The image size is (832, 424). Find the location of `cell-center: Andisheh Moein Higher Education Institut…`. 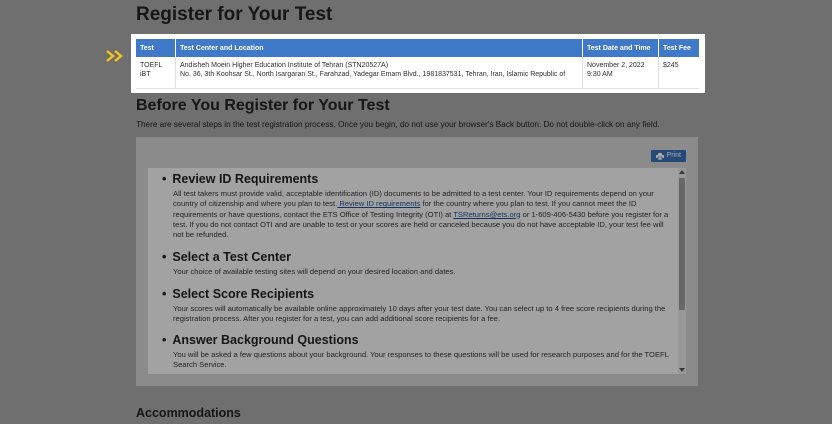

cell-center: Andisheh Moein Higher Education Institut… is located at coordinates (379, 73).